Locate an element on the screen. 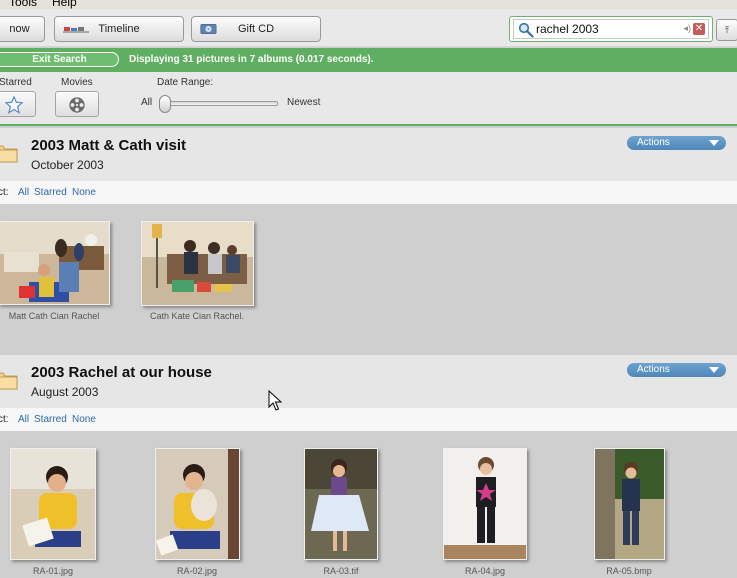  search-icon is located at coordinates (526, 30).